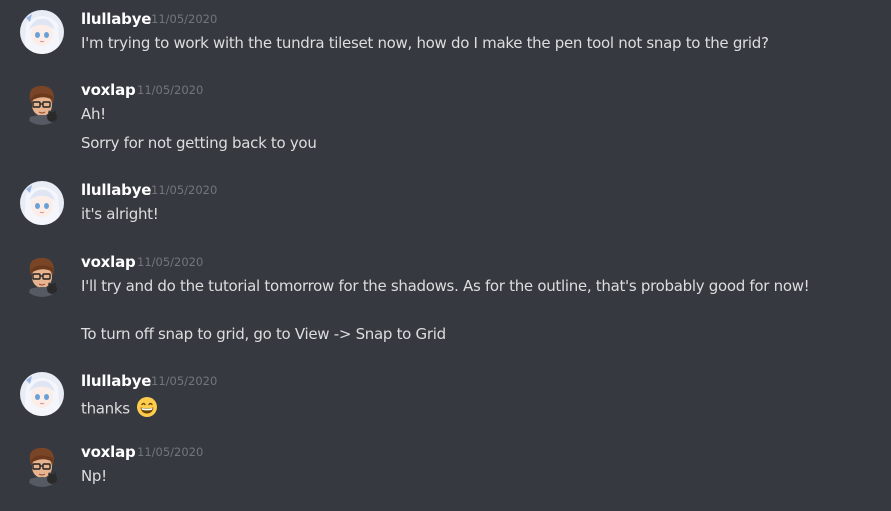 The height and width of the screenshot is (511, 891). What do you see at coordinates (199, 143) in the screenshot?
I see `message-text: Sorry for not getting back to you` at bounding box center [199, 143].